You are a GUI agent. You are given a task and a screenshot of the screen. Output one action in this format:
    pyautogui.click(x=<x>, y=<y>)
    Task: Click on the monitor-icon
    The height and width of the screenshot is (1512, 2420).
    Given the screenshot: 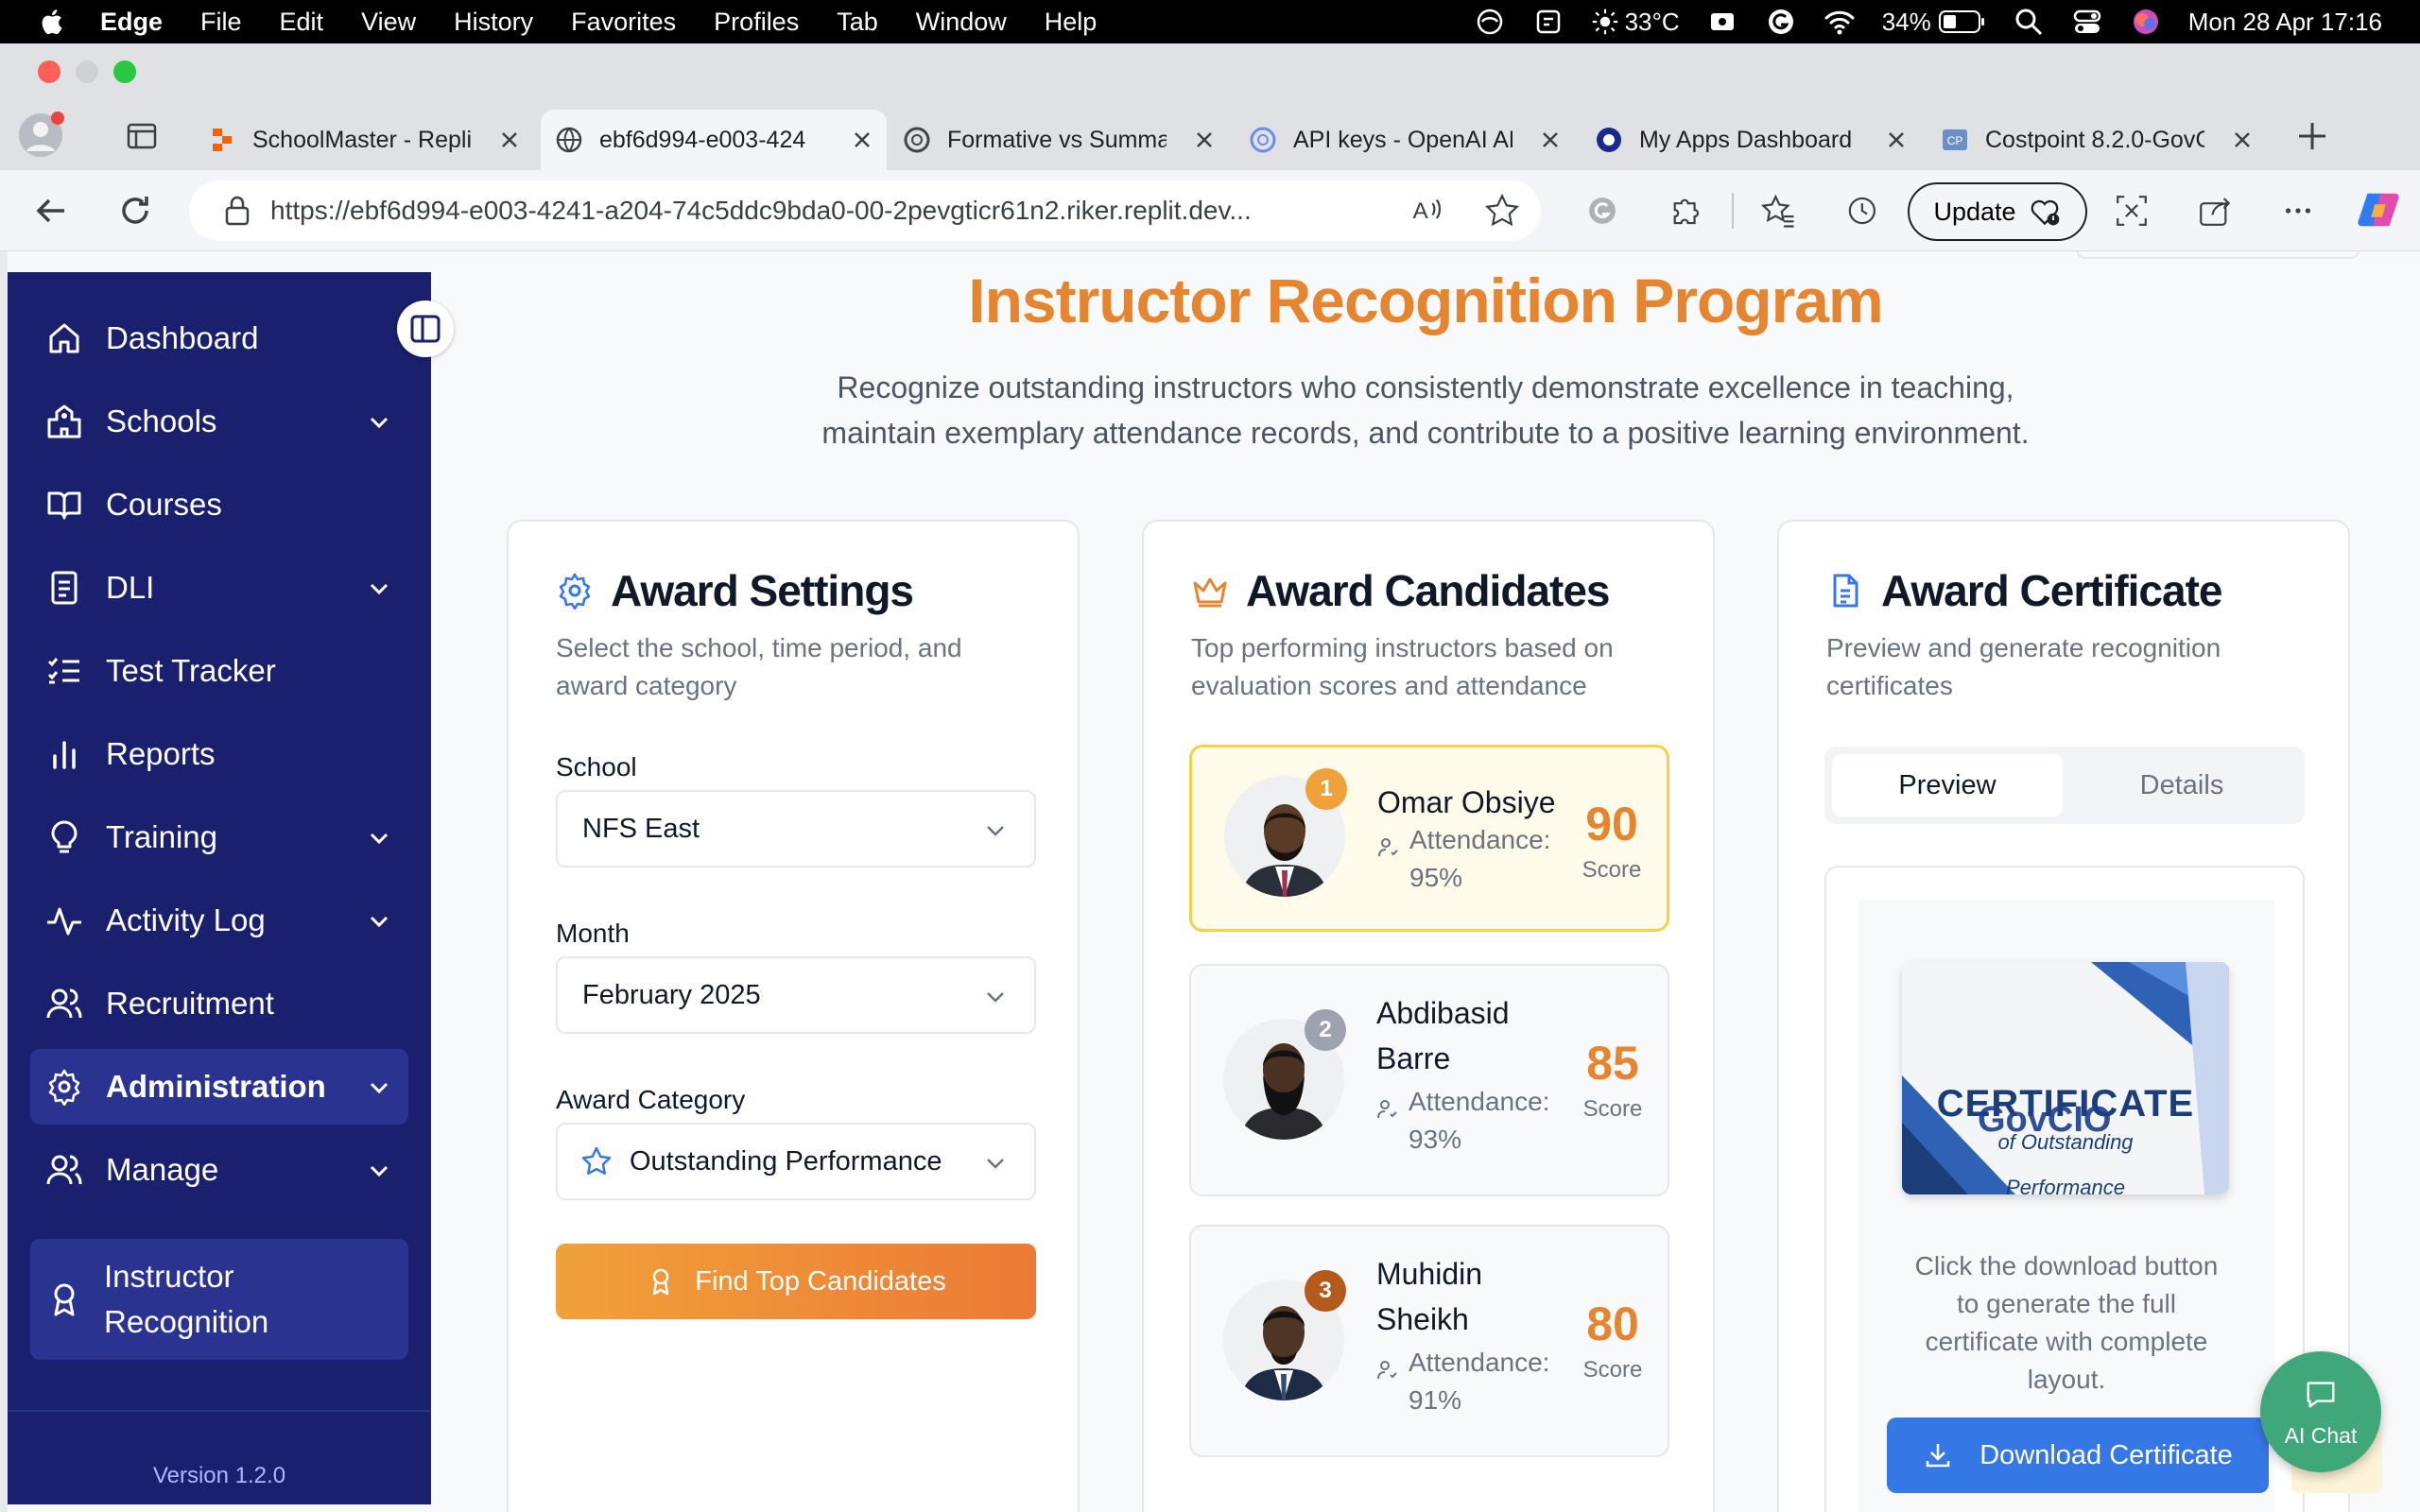 What is the action you would take?
    pyautogui.click(x=1548, y=22)
    